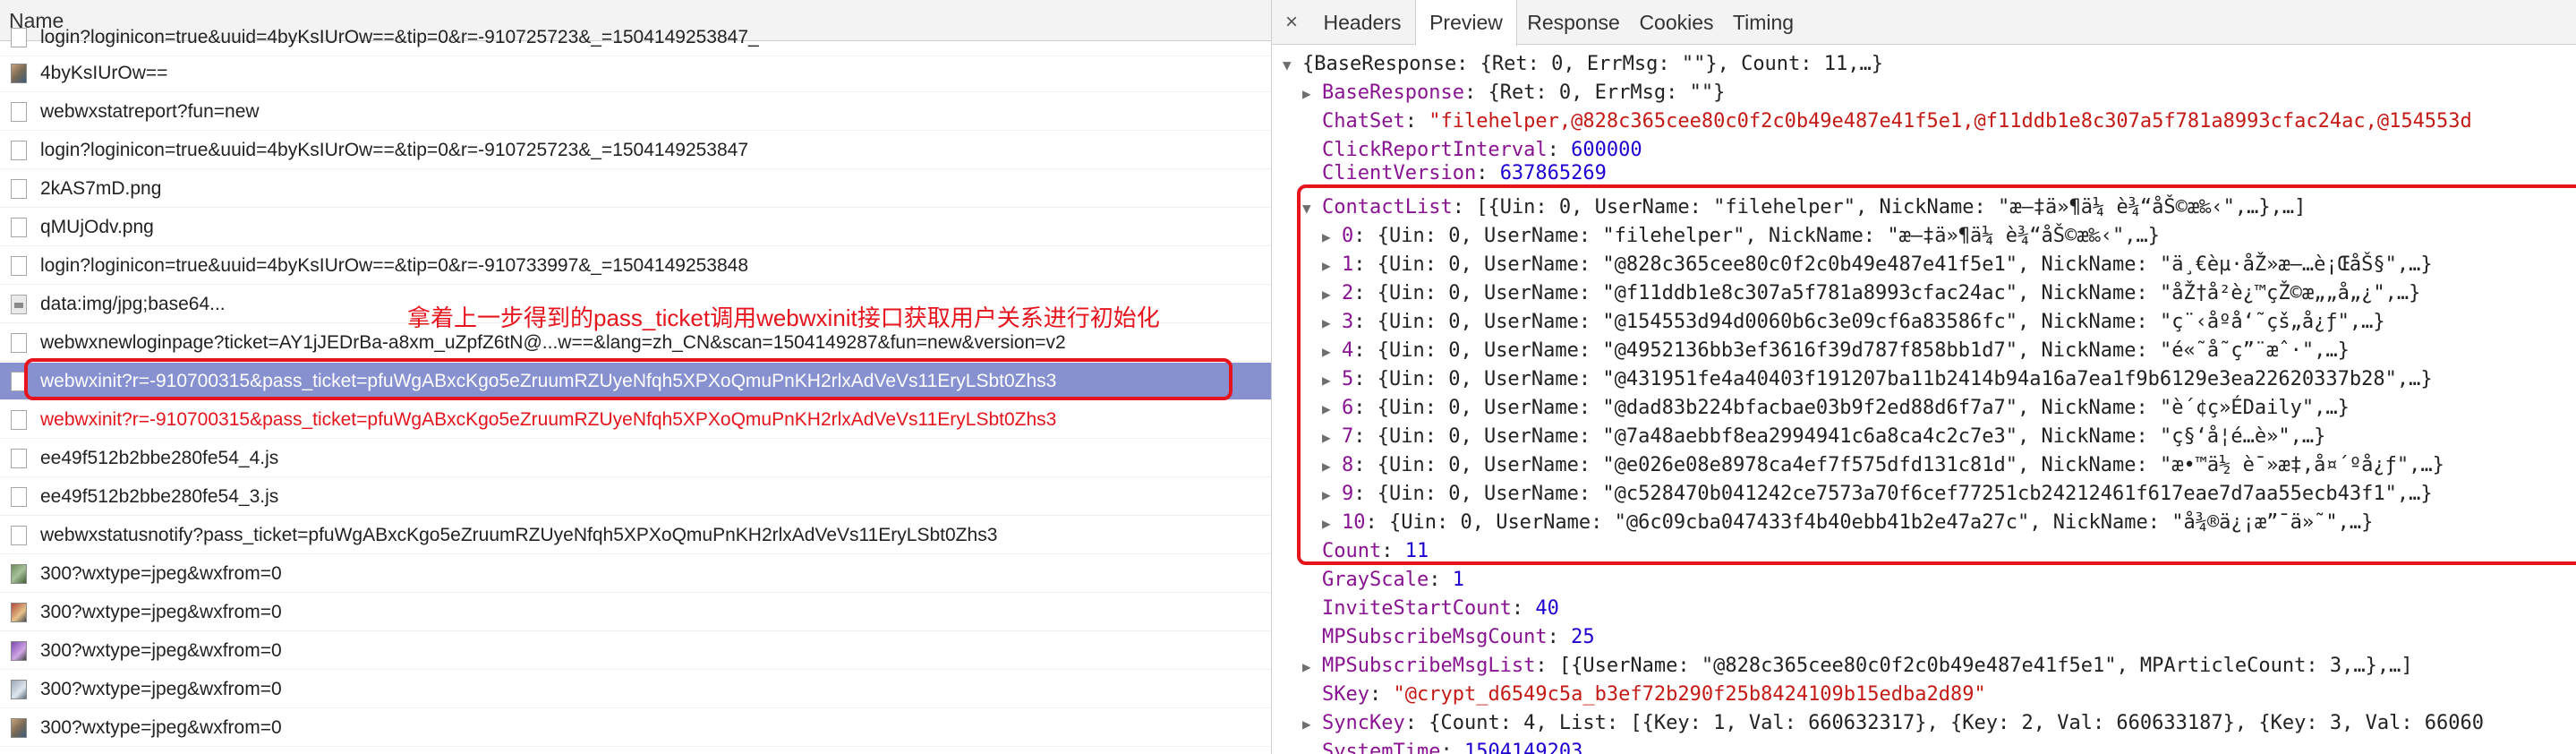 The image size is (2576, 754). What do you see at coordinates (159, 496) in the screenshot?
I see `request-name: ee49f512b2bbe280fe54_3.js` at bounding box center [159, 496].